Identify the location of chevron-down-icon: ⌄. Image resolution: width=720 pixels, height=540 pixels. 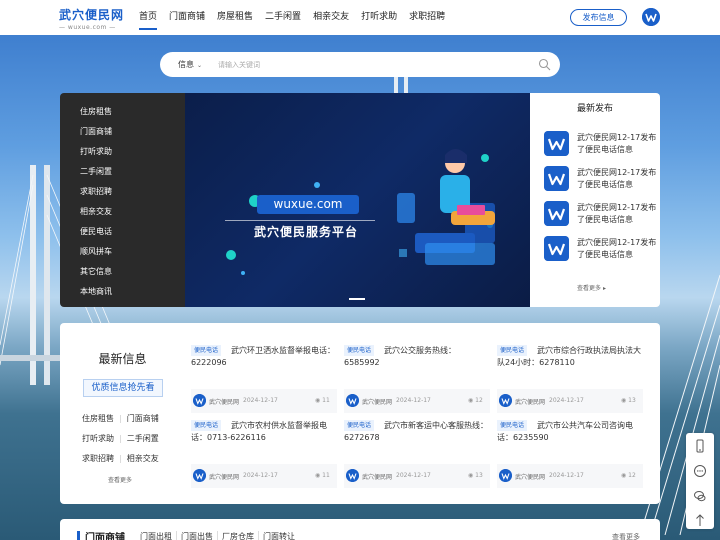
(200, 65).